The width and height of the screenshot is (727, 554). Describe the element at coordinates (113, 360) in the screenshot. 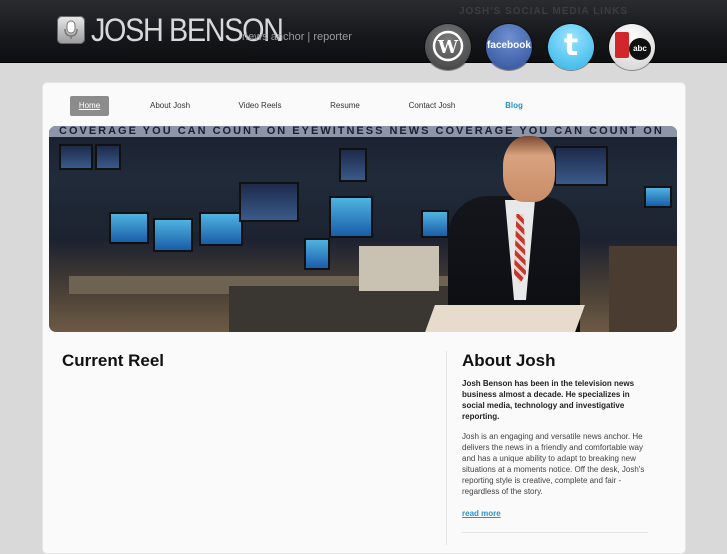

I see `current-reel-heading: Current Reel` at that location.